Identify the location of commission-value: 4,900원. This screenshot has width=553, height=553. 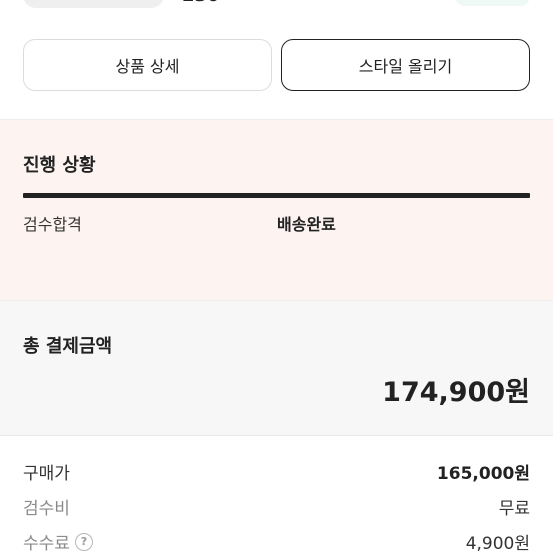
(497, 543).